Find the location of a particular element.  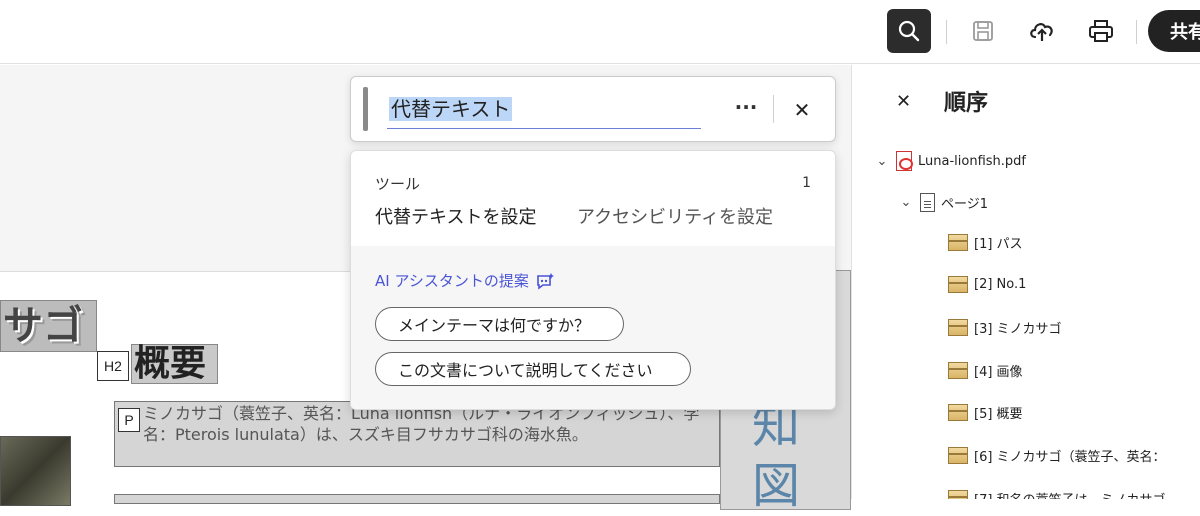

tool-set-accessibility: アクセシビリティを設定 is located at coordinates (675, 218).